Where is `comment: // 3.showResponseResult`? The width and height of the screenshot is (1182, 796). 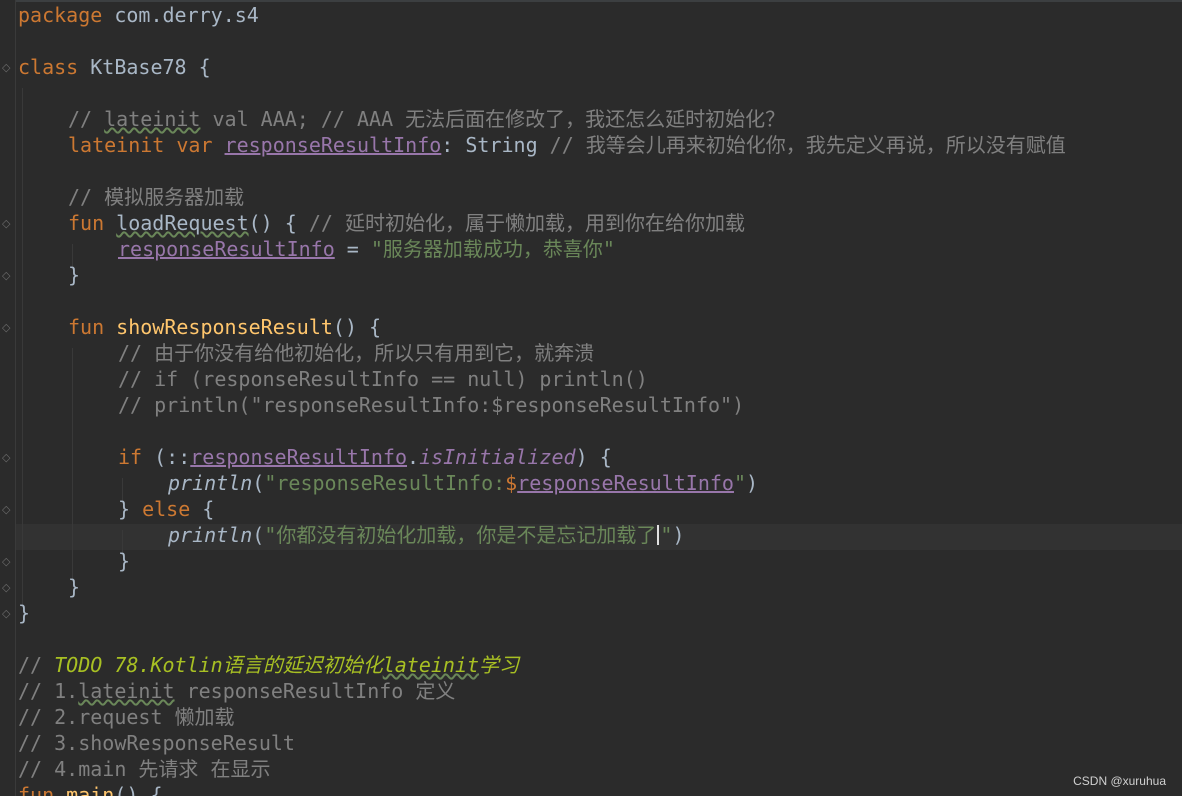
comment: // 3.showResponseResult is located at coordinates (156, 743).